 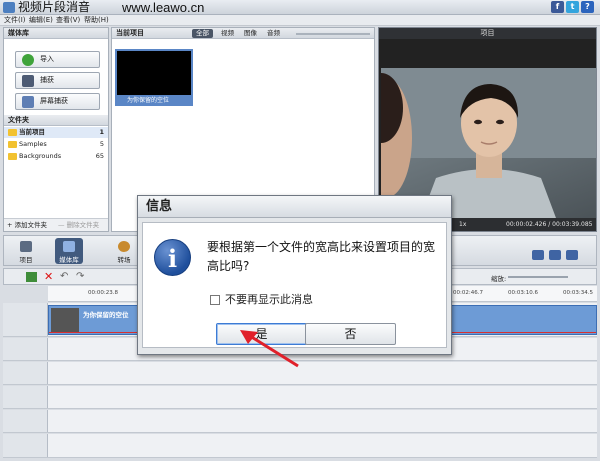 What do you see at coordinates (463, 224) in the screenshot?
I see `speed-label: 1x` at bounding box center [463, 224].